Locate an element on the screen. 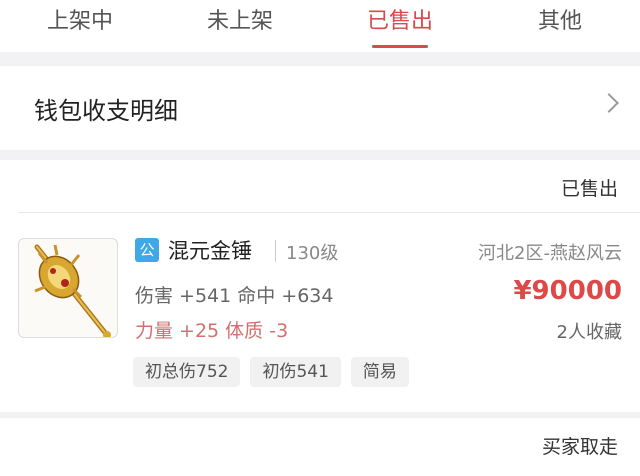 Image resolution: width=640 pixels, height=476 pixels. separator is located at coordinates (275, 251).